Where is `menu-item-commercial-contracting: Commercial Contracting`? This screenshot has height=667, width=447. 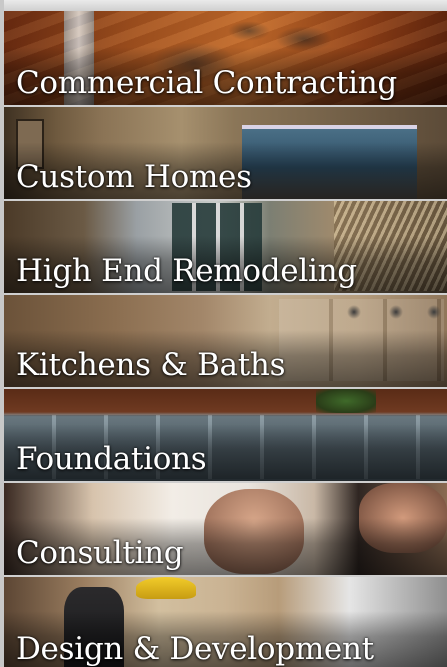 menu-item-commercial-contracting: Commercial Contracting is located at coordinates (225, 58).